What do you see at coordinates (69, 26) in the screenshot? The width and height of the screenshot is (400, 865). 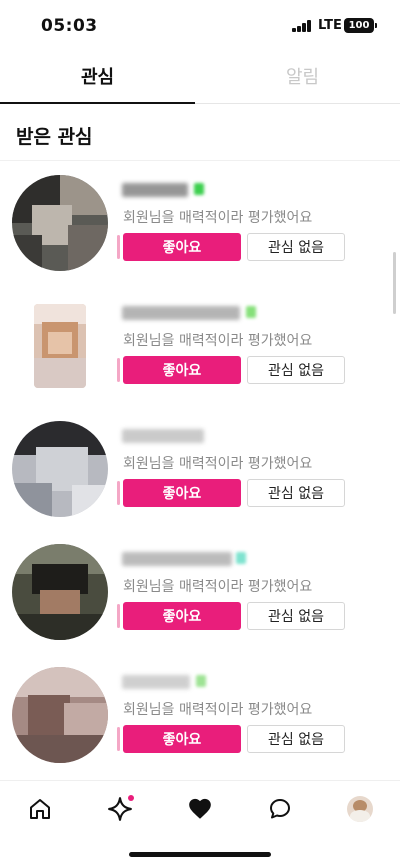 I see `status-time: 05:03` at bounding box center [69, 26].